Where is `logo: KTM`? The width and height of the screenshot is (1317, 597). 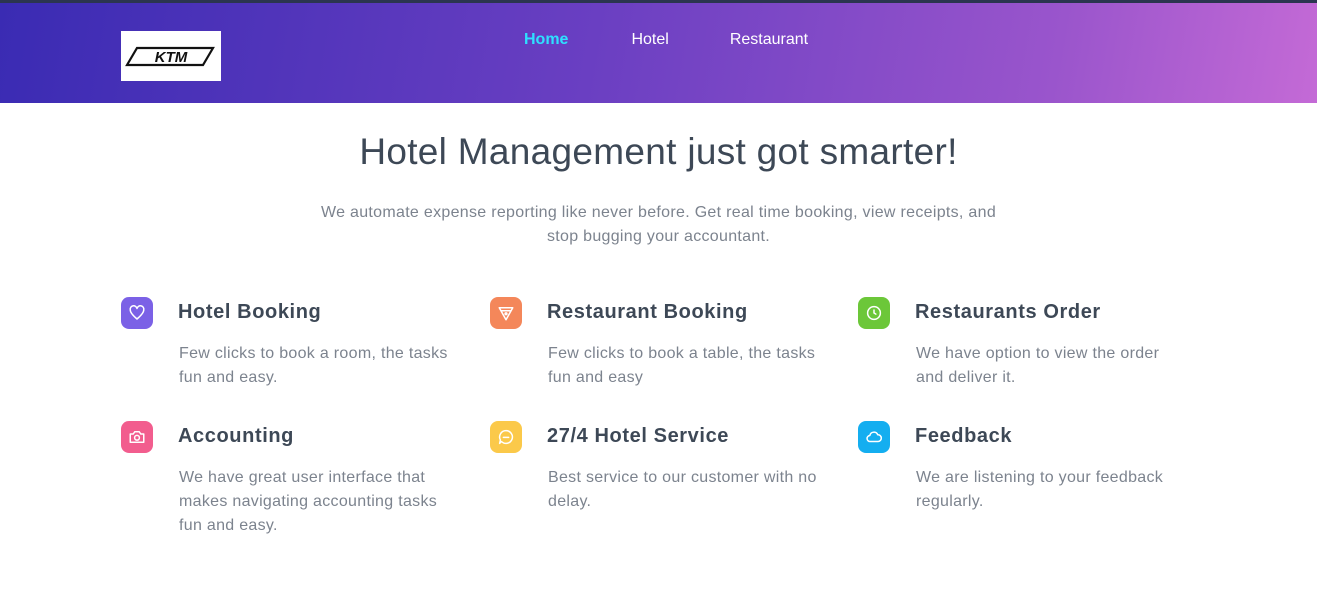
logo: KTM is located at coordinates (171, 56).